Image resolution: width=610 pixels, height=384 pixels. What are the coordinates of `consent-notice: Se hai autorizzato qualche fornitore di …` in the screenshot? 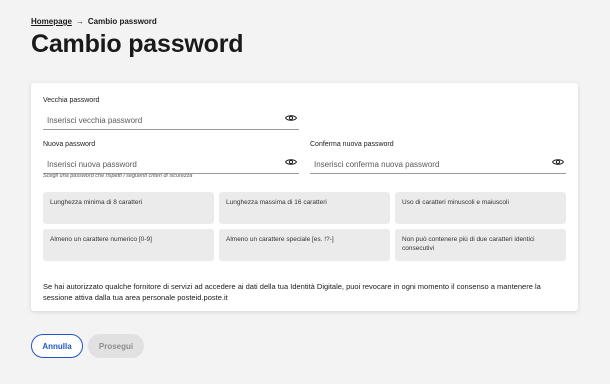 It's located at (292, 292).